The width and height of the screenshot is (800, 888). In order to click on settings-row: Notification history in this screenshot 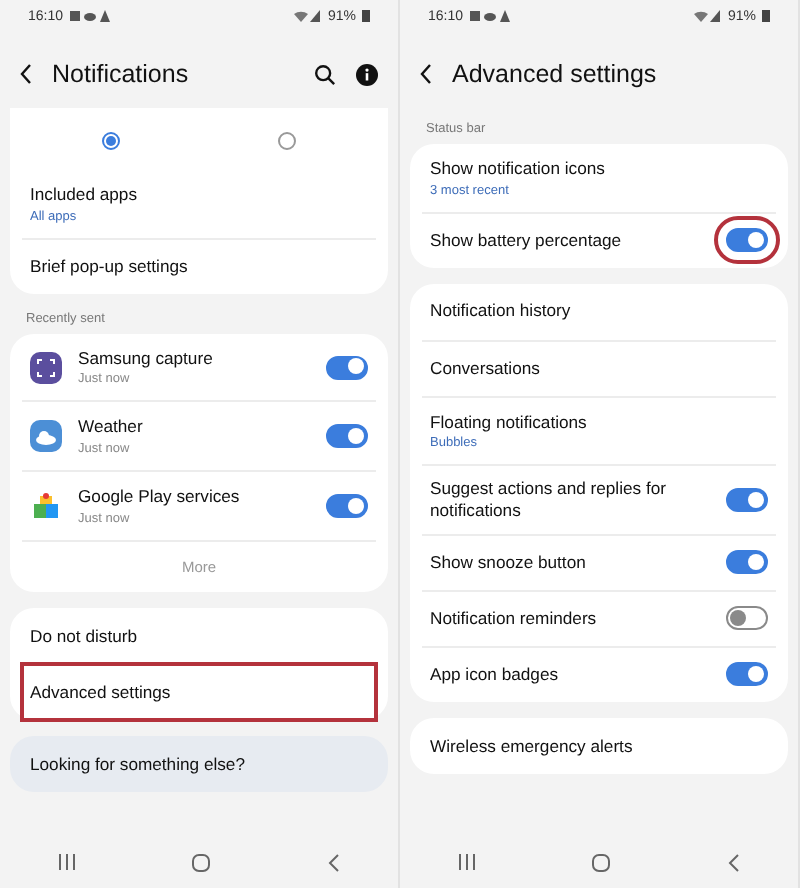, I will do `click(599, 311)`.